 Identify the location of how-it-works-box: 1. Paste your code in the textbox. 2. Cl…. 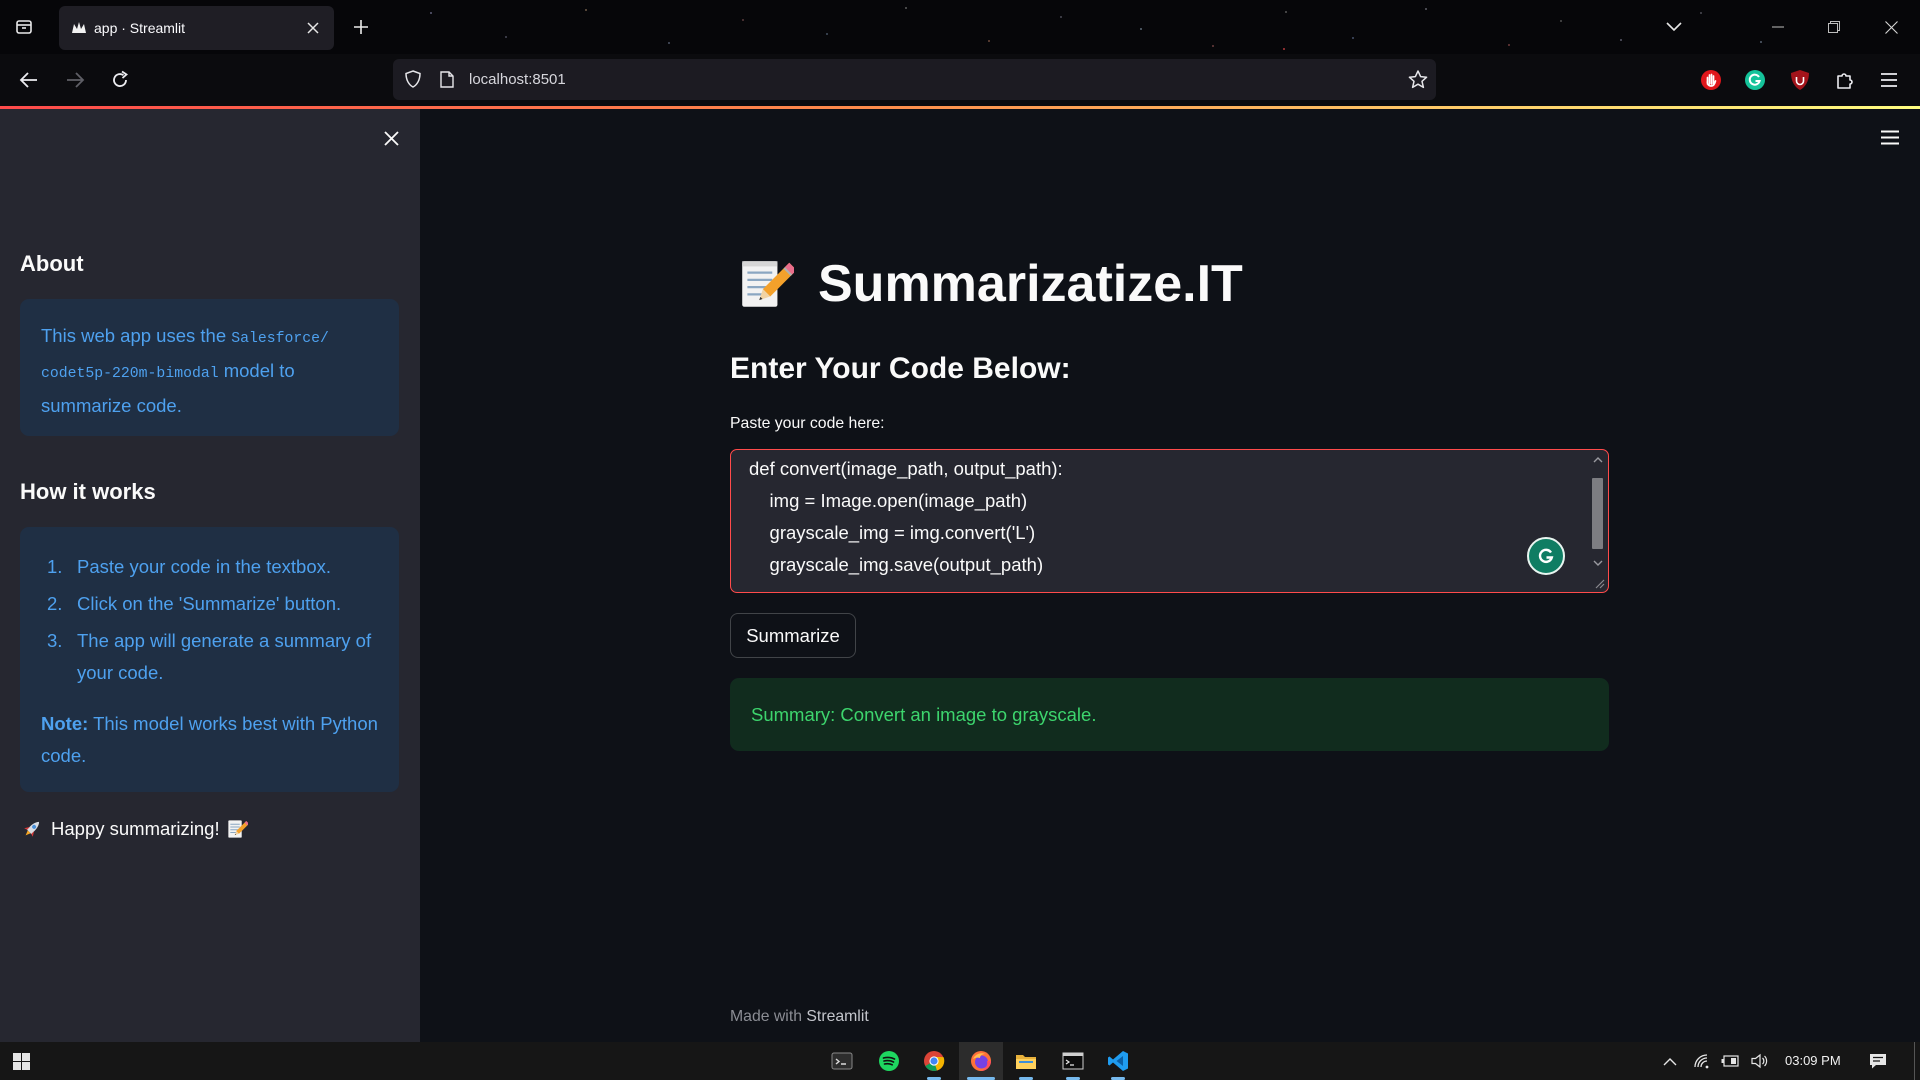
(209, 659).